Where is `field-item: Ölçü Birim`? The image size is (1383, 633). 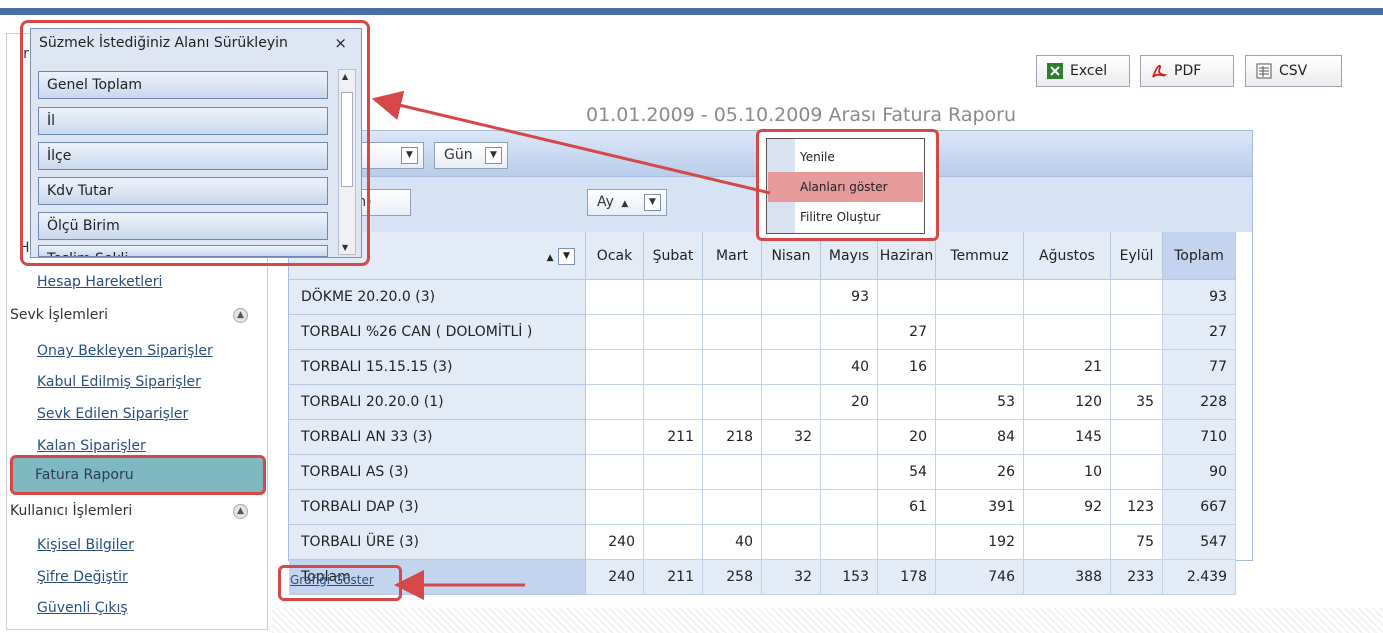
field-item: Ölçü Birim is located at coordinates (183, 226).